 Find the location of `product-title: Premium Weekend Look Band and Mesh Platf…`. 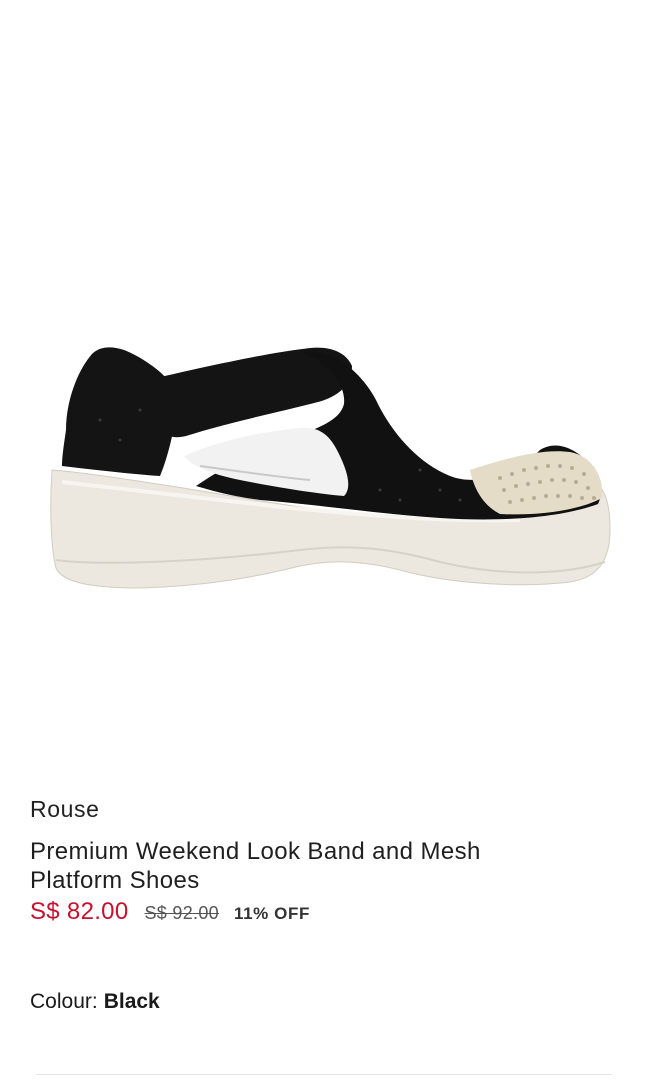

product-title: Premium Weekend Look Band and Mesh Platf… is located at coordinates (325, 866).